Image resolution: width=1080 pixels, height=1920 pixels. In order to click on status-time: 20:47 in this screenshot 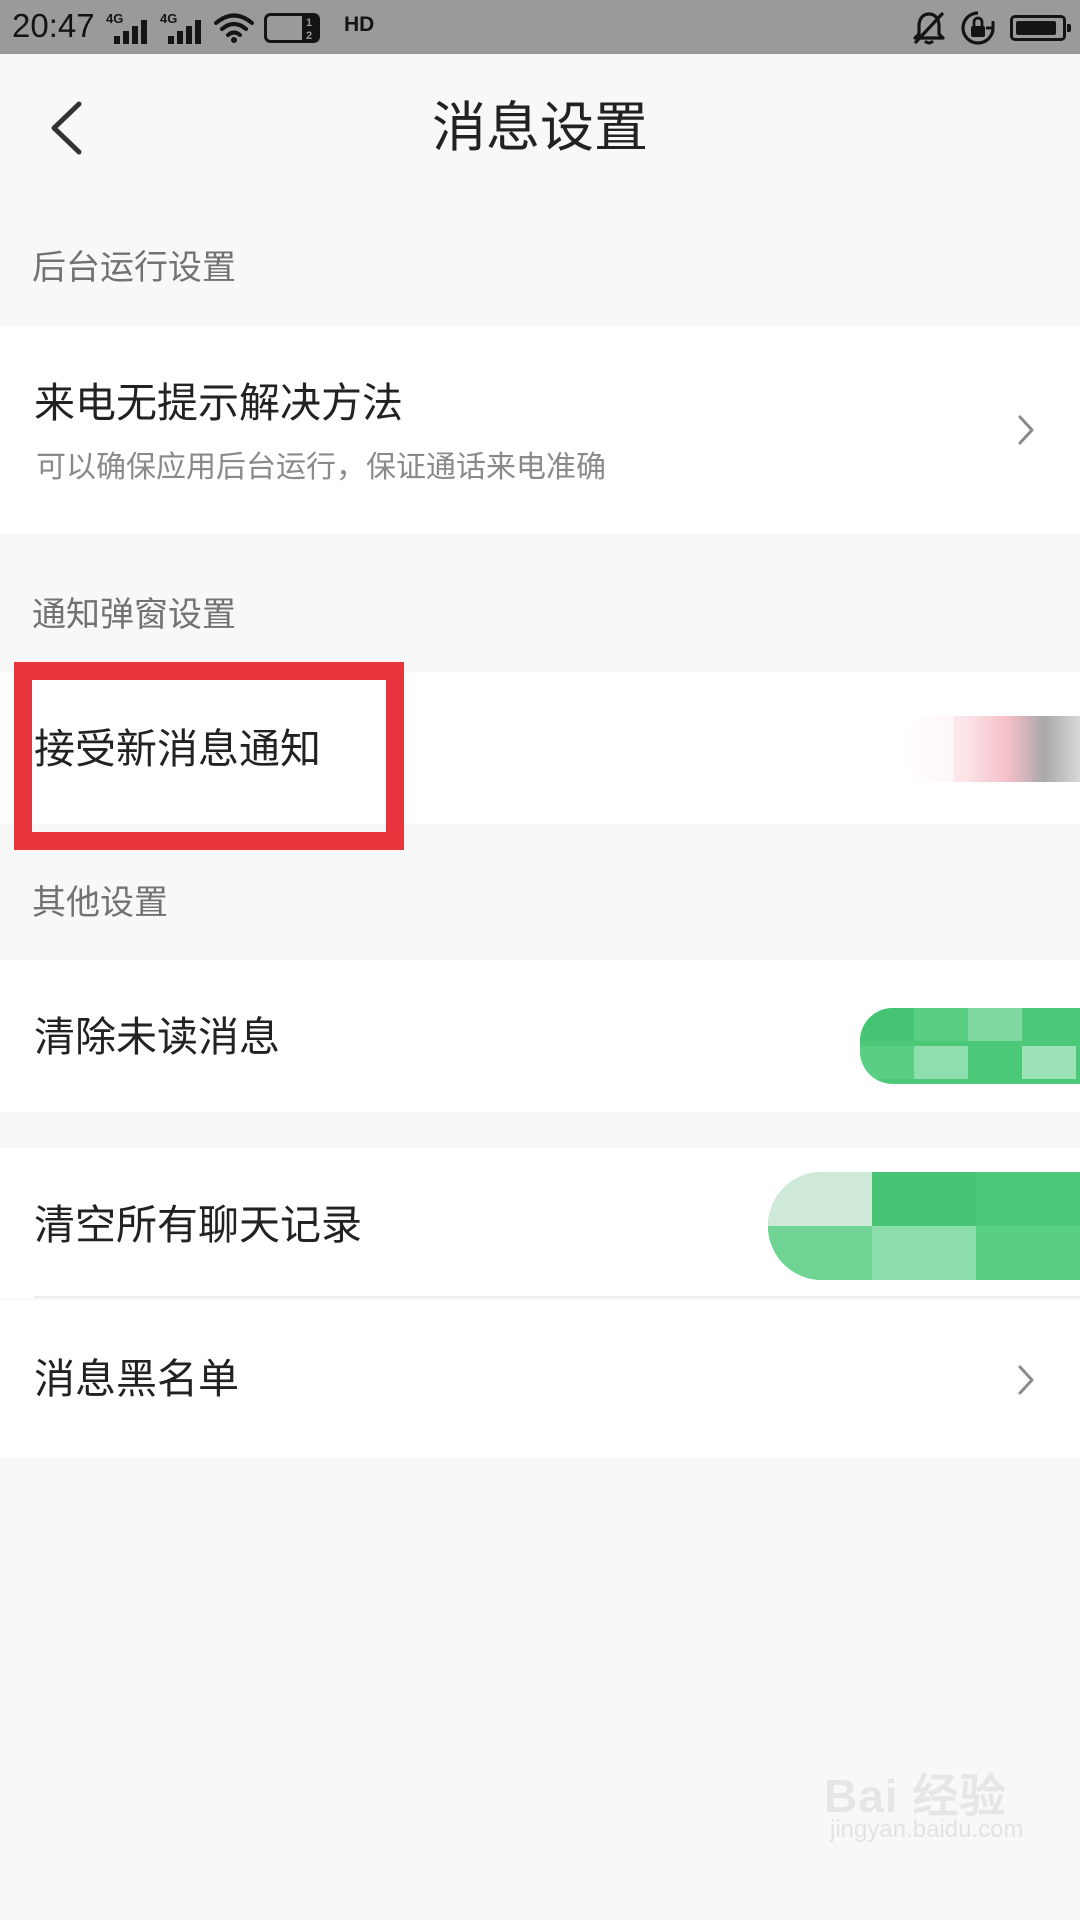, I will do `click(53, 25)`.